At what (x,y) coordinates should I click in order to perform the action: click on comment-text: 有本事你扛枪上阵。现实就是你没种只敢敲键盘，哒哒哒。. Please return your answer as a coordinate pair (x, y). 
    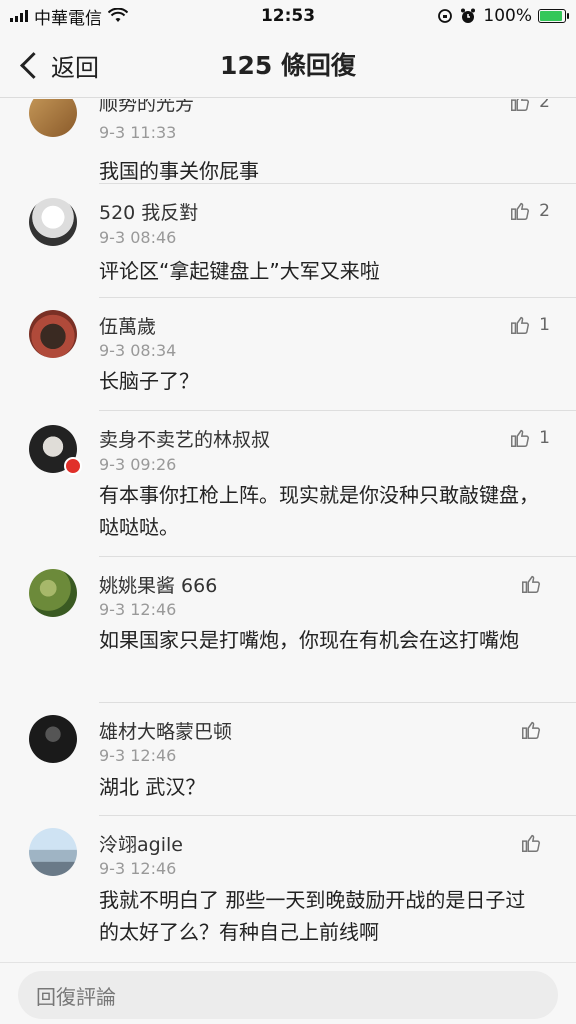
    Looking at the image, I should click on (319, 511).